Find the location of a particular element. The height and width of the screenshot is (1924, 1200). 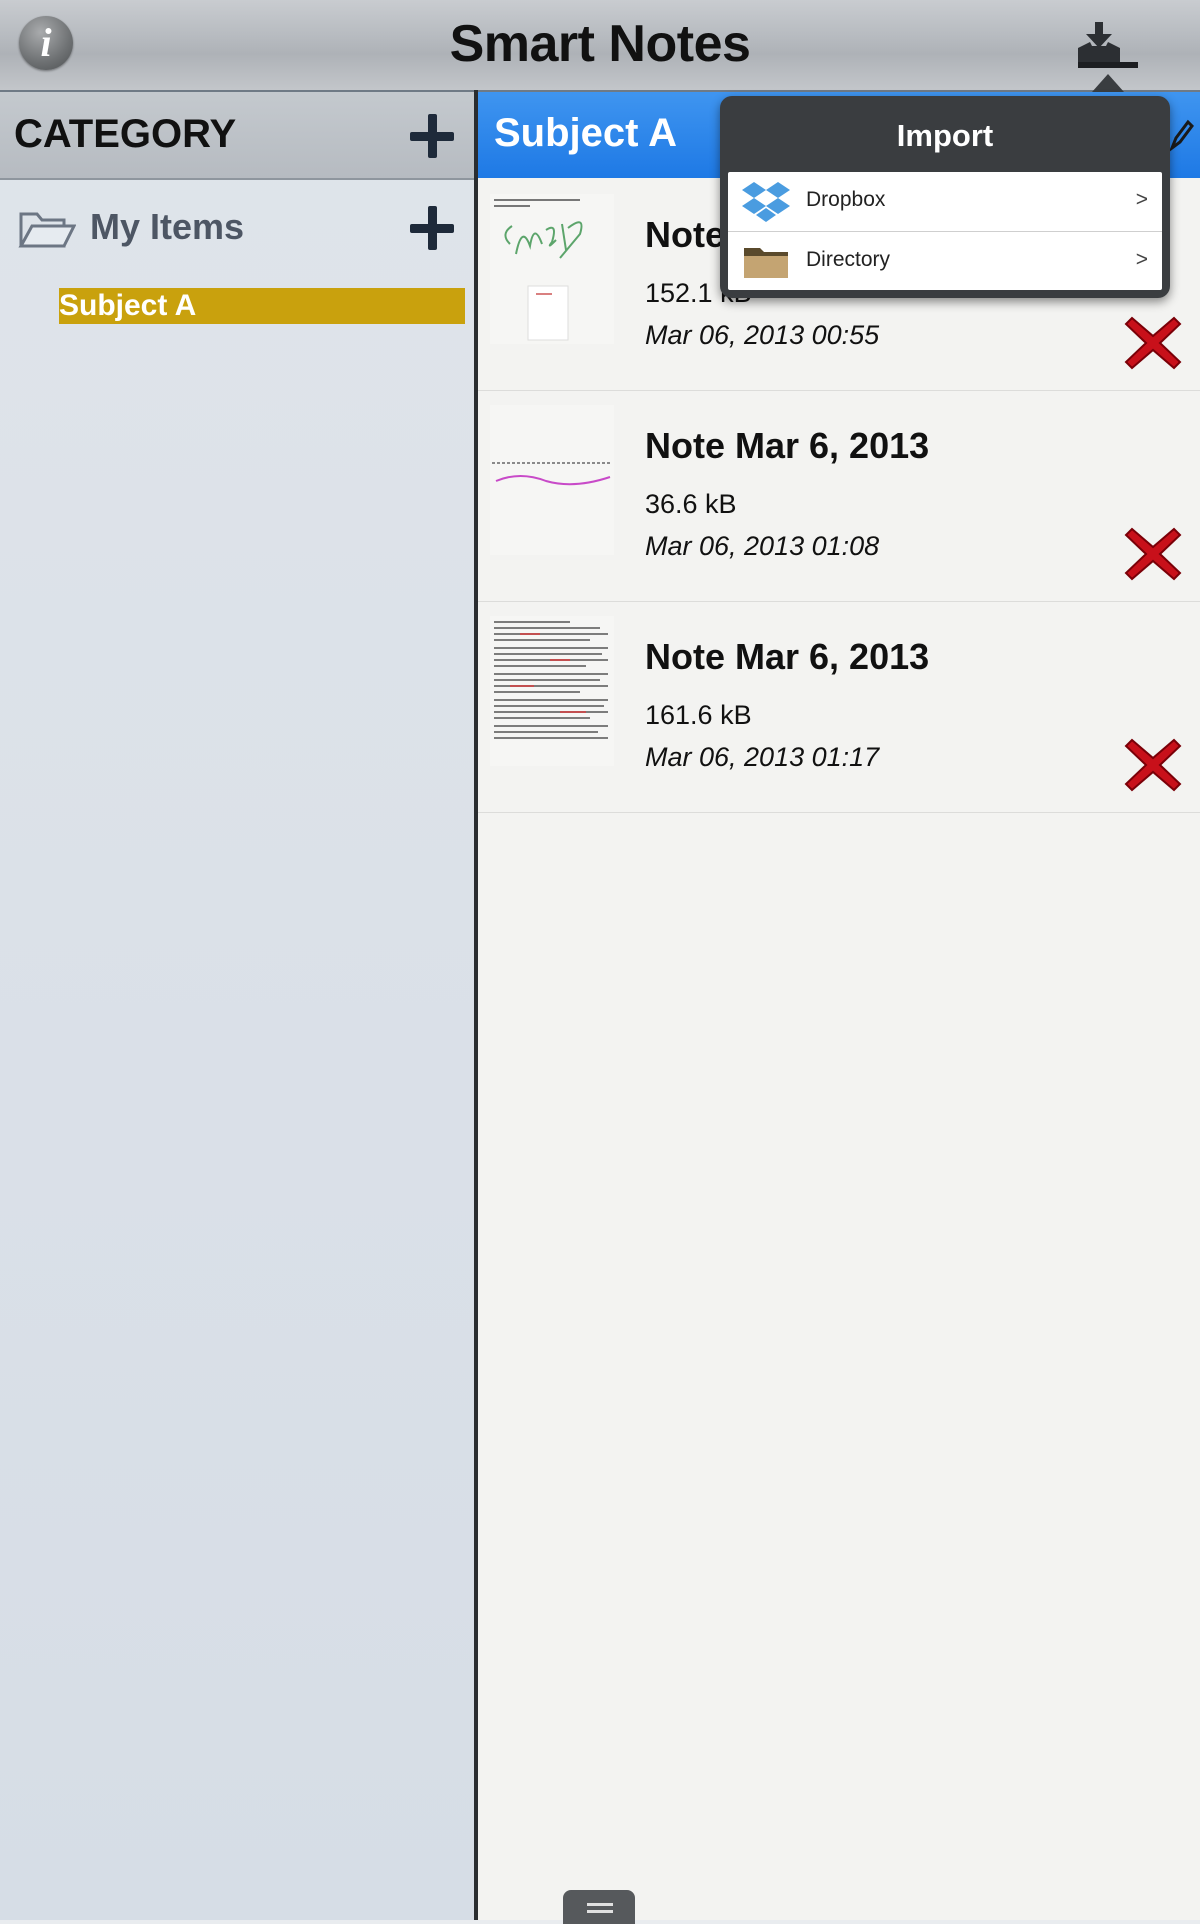

note-date: Mar 06, 2013 00:55 is located at coordinates (762, 335).